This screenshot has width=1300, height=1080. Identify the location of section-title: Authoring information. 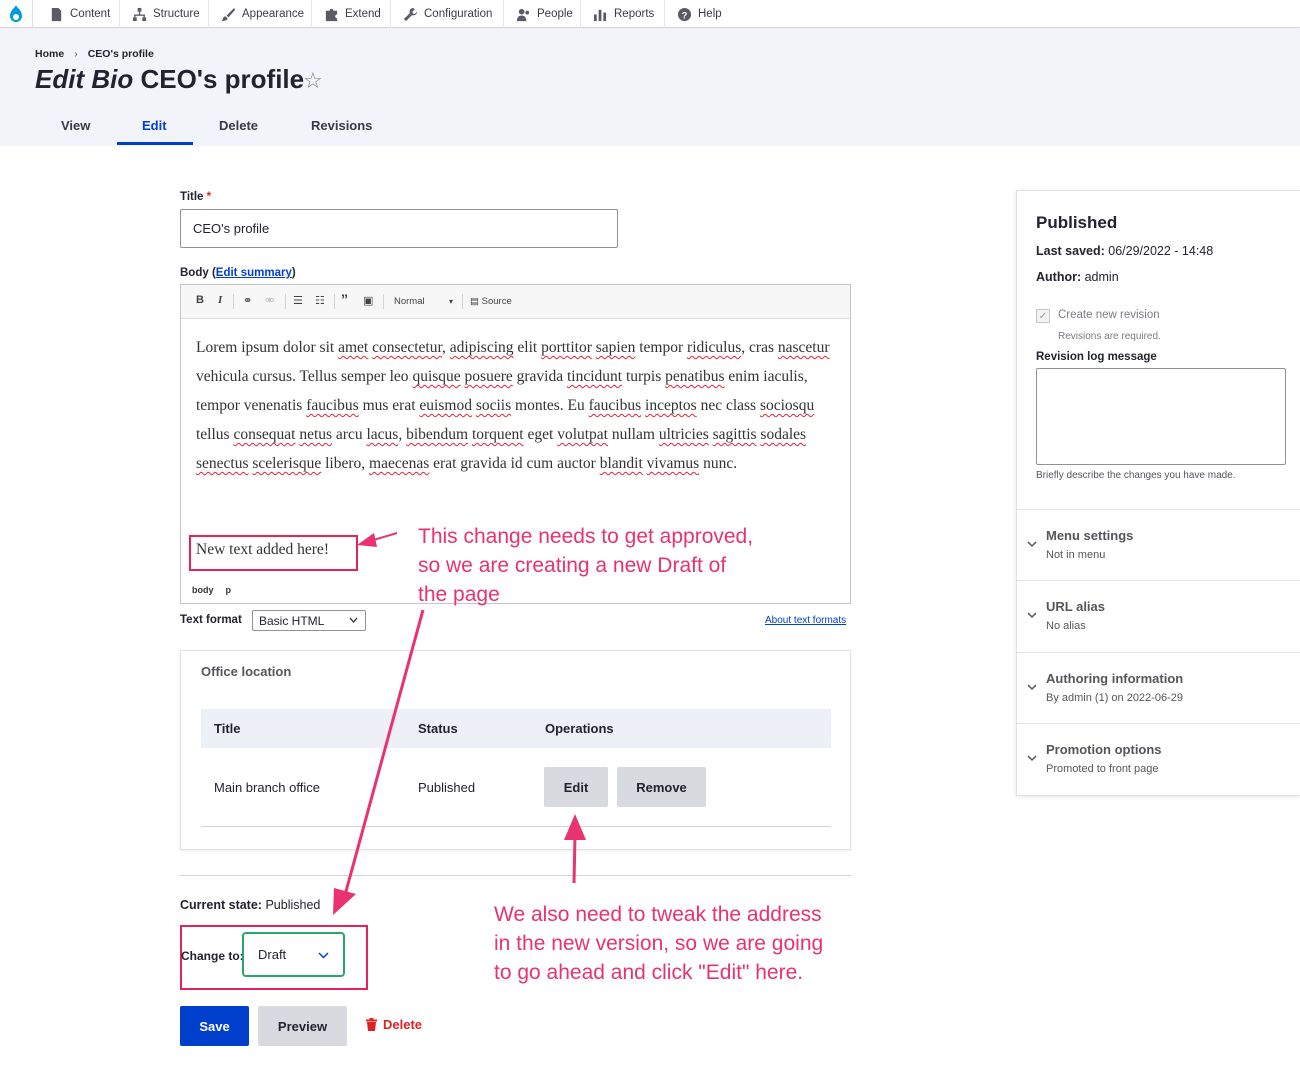
(1115, 678).